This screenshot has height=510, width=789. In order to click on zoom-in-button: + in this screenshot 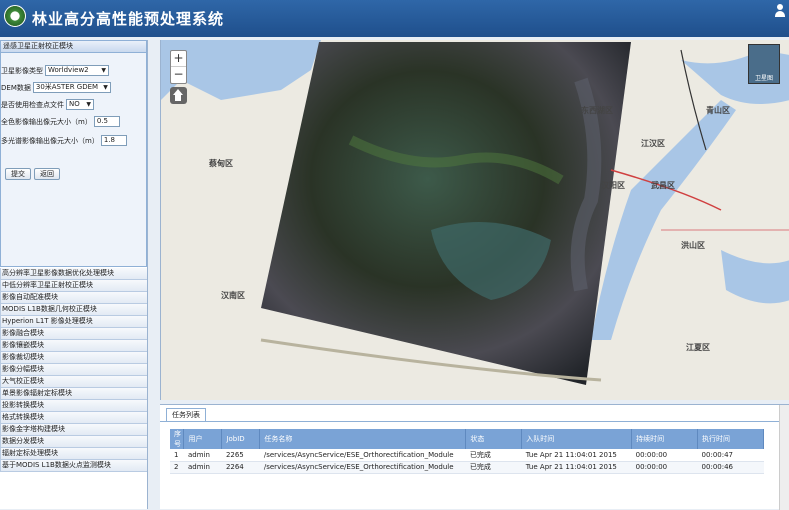, I will do `click(178, 59)`.